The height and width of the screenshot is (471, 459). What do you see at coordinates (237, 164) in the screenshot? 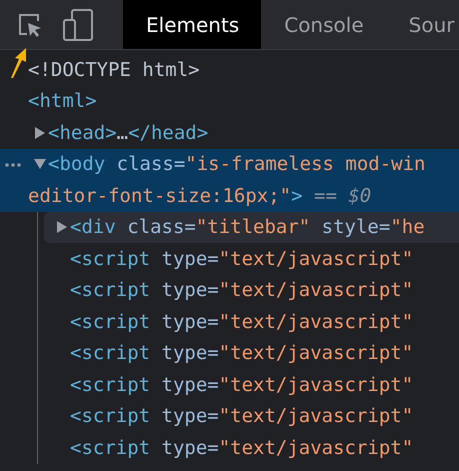
I see `code-line: <body class="is-frameless mod-win` at bounding box center [237, 164].